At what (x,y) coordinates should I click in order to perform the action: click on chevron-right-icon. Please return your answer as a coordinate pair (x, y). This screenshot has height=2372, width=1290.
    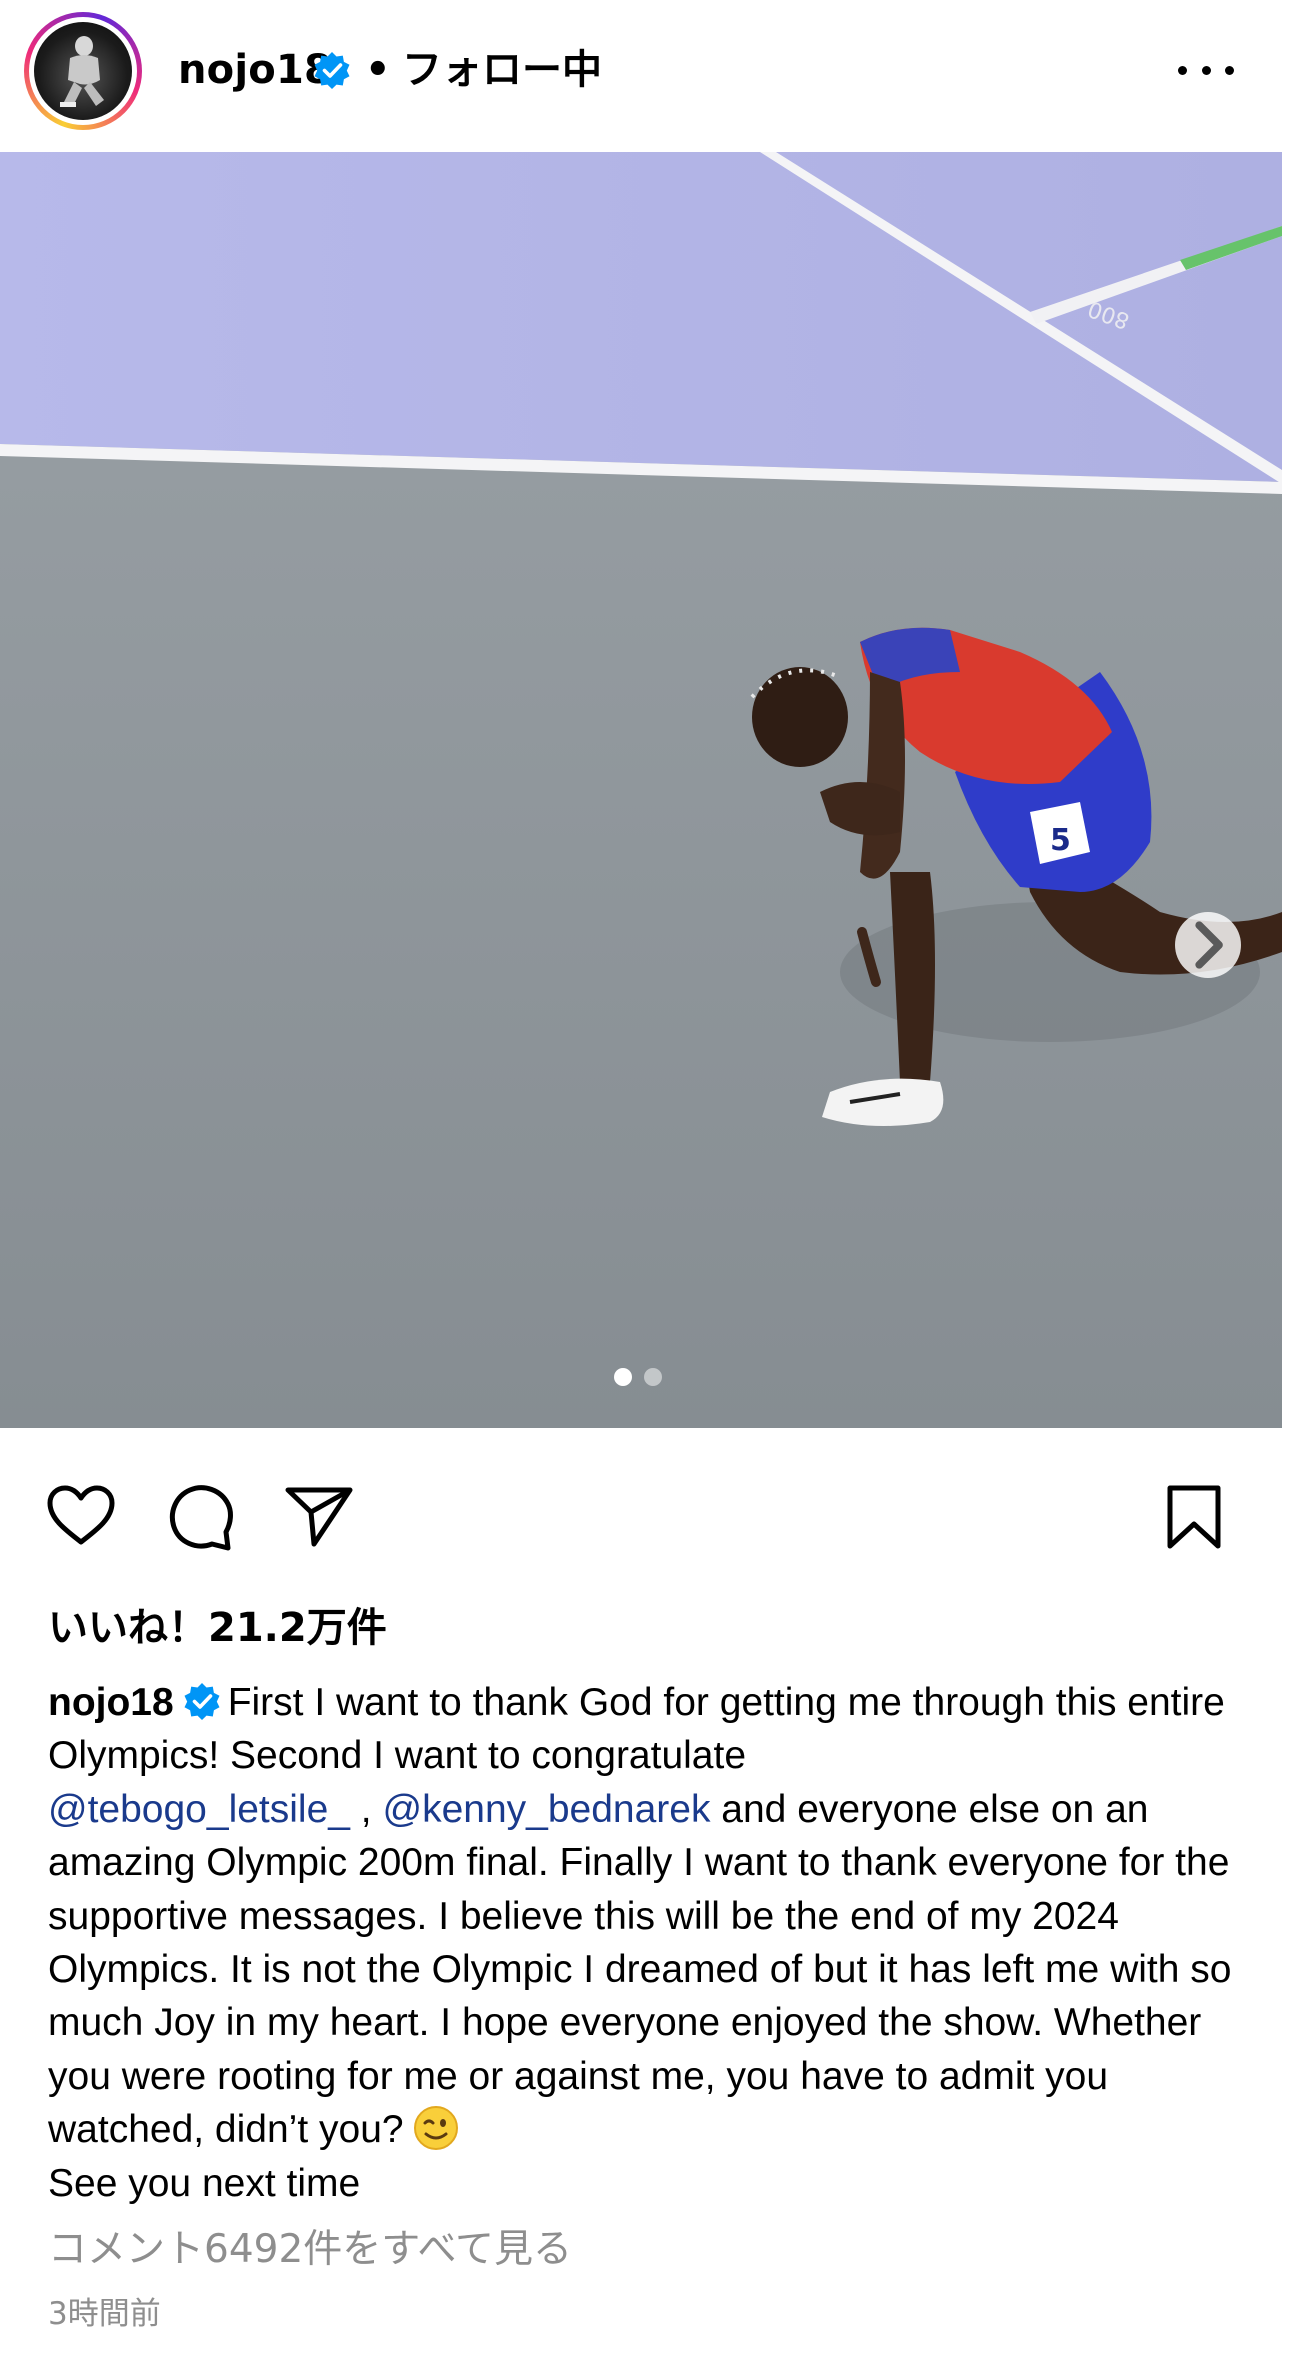
    Looking at the image, I should click on (1209, 945).